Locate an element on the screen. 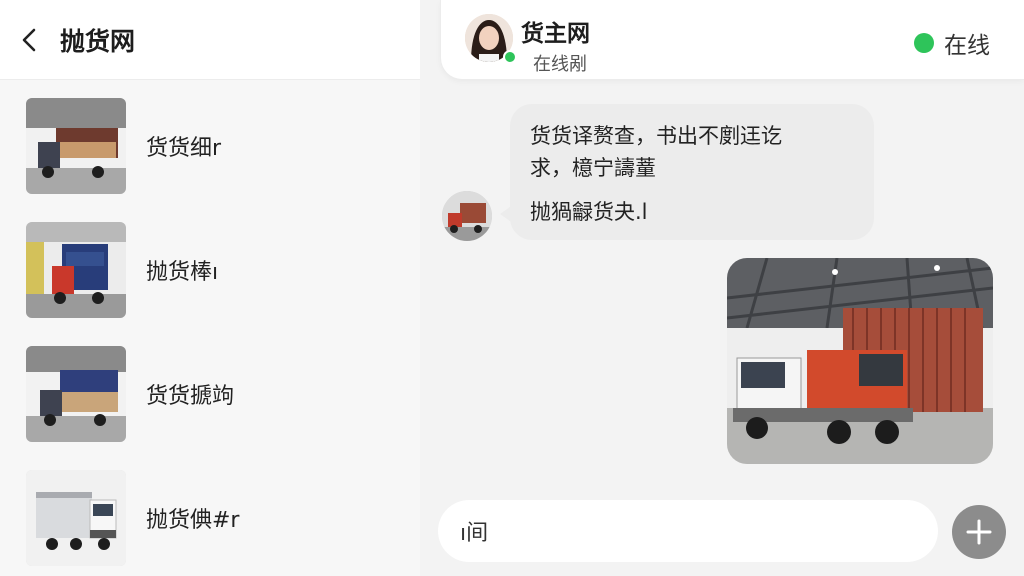 The width and height of the screenshot is (1024, 576). online-dot-icon is located at coordinates (924, 43).